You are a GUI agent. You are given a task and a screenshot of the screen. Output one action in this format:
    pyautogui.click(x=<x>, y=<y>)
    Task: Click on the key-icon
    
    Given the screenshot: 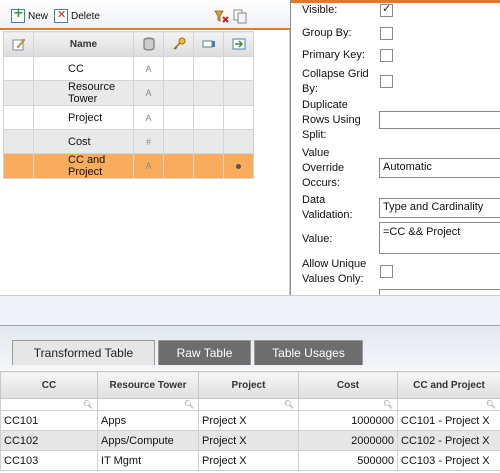 What is the action you would take?
    pyautogui.click(x=178, y=43)
    